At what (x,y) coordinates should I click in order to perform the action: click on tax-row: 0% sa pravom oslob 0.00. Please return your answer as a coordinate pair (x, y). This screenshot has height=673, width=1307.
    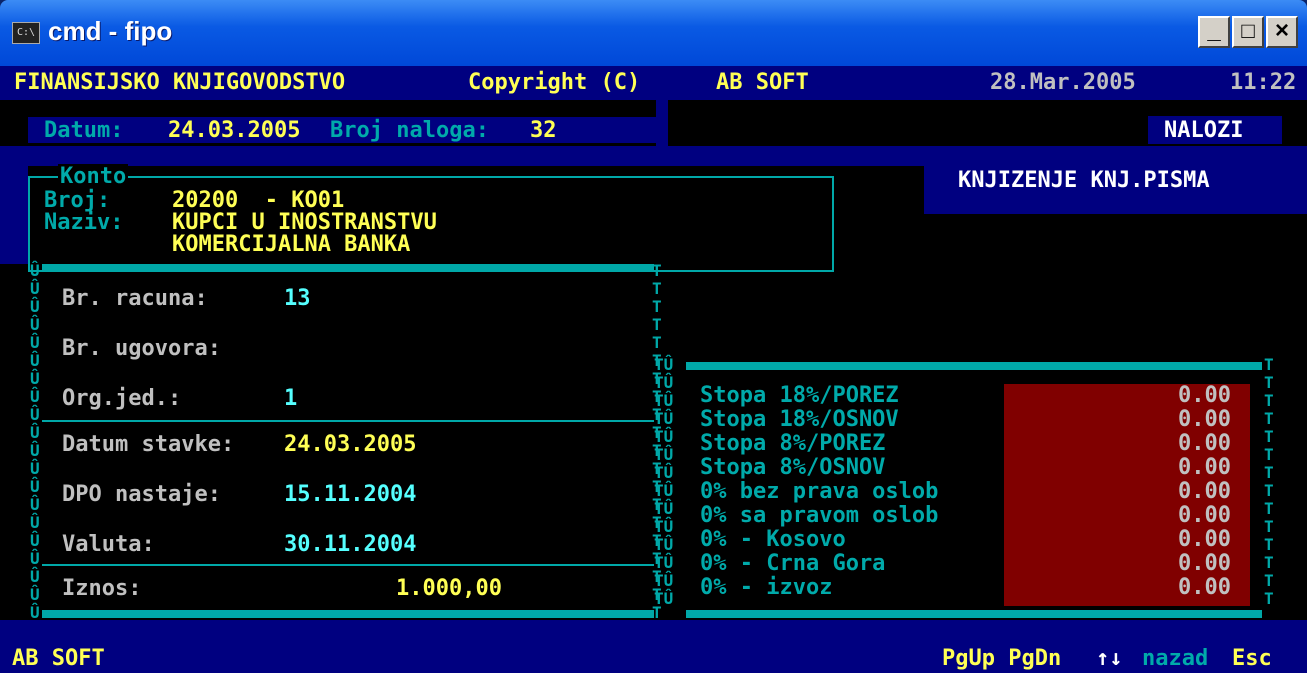
    Looking at the image, I should click on (978, 516).